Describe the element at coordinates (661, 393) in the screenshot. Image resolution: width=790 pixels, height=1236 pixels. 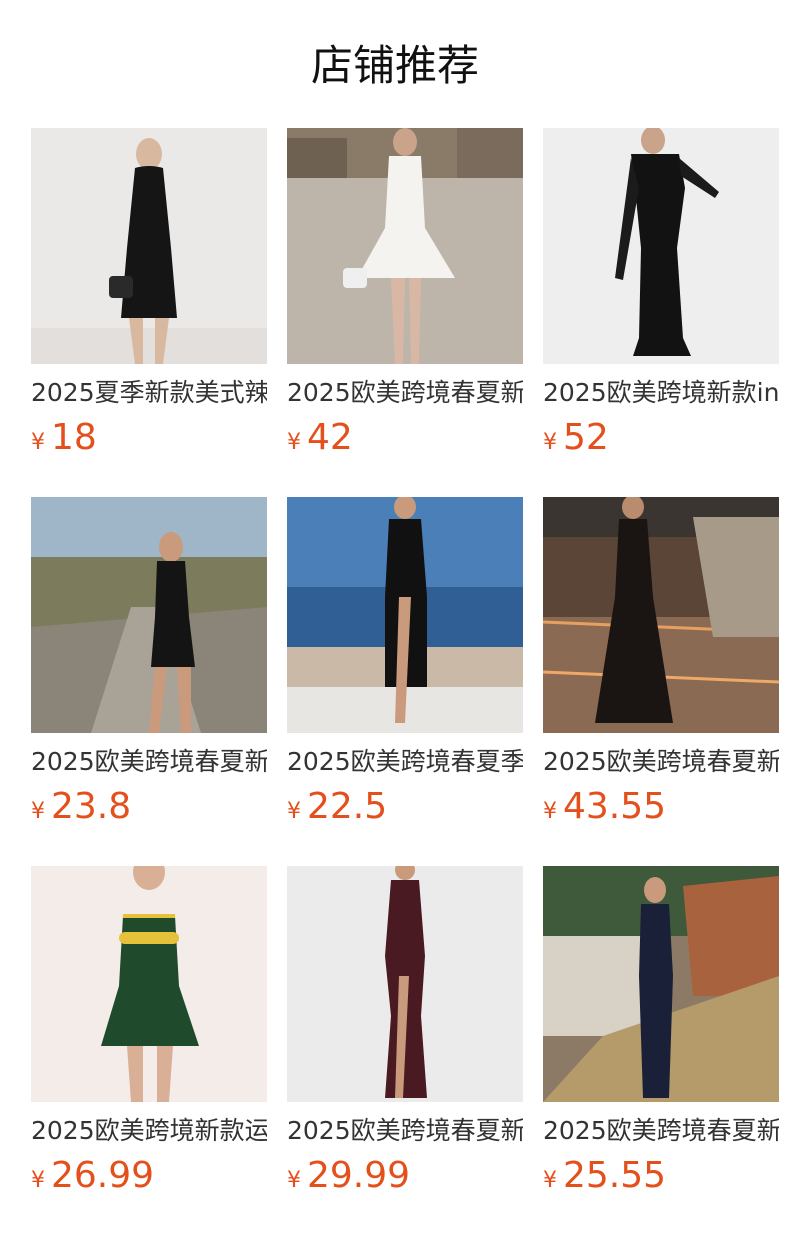
I see `product-title: 2025欧美跨境新款ins` at that location.